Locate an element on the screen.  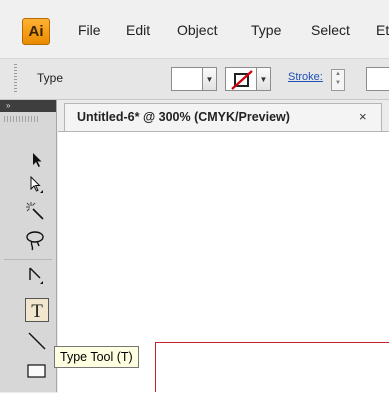
type-tool: T is located at coordinates (37, 310).